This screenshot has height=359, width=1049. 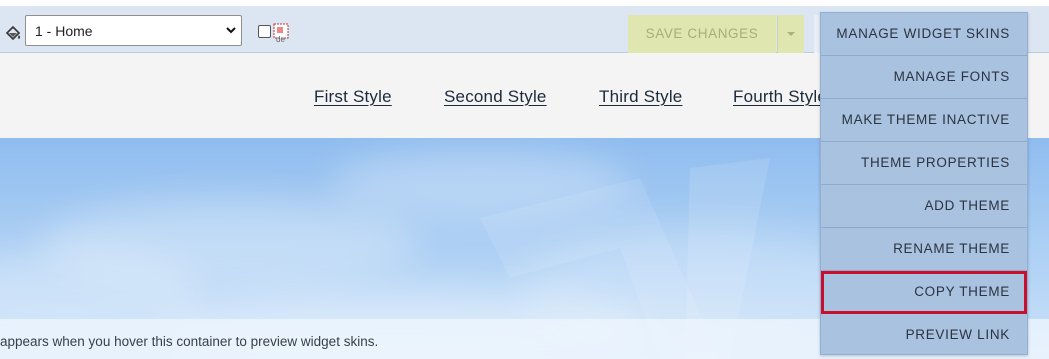 What do you see at coordinates (231, 30) in the screenshot?
I see `chevron-down-icon` at bounding box center [231, 30].